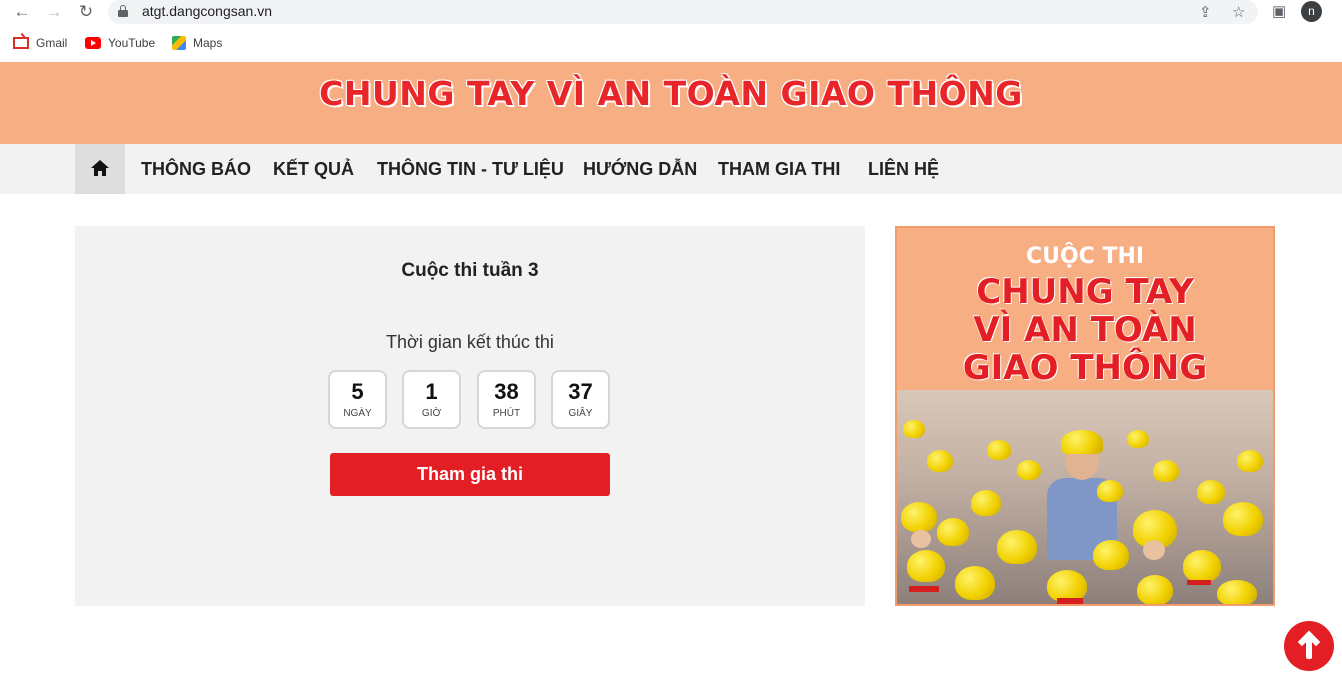  Describe the element at coordinates (196, 169) in the screenshot. I see `menu-item-thong-bao: THÔNG BÁO` at that location.